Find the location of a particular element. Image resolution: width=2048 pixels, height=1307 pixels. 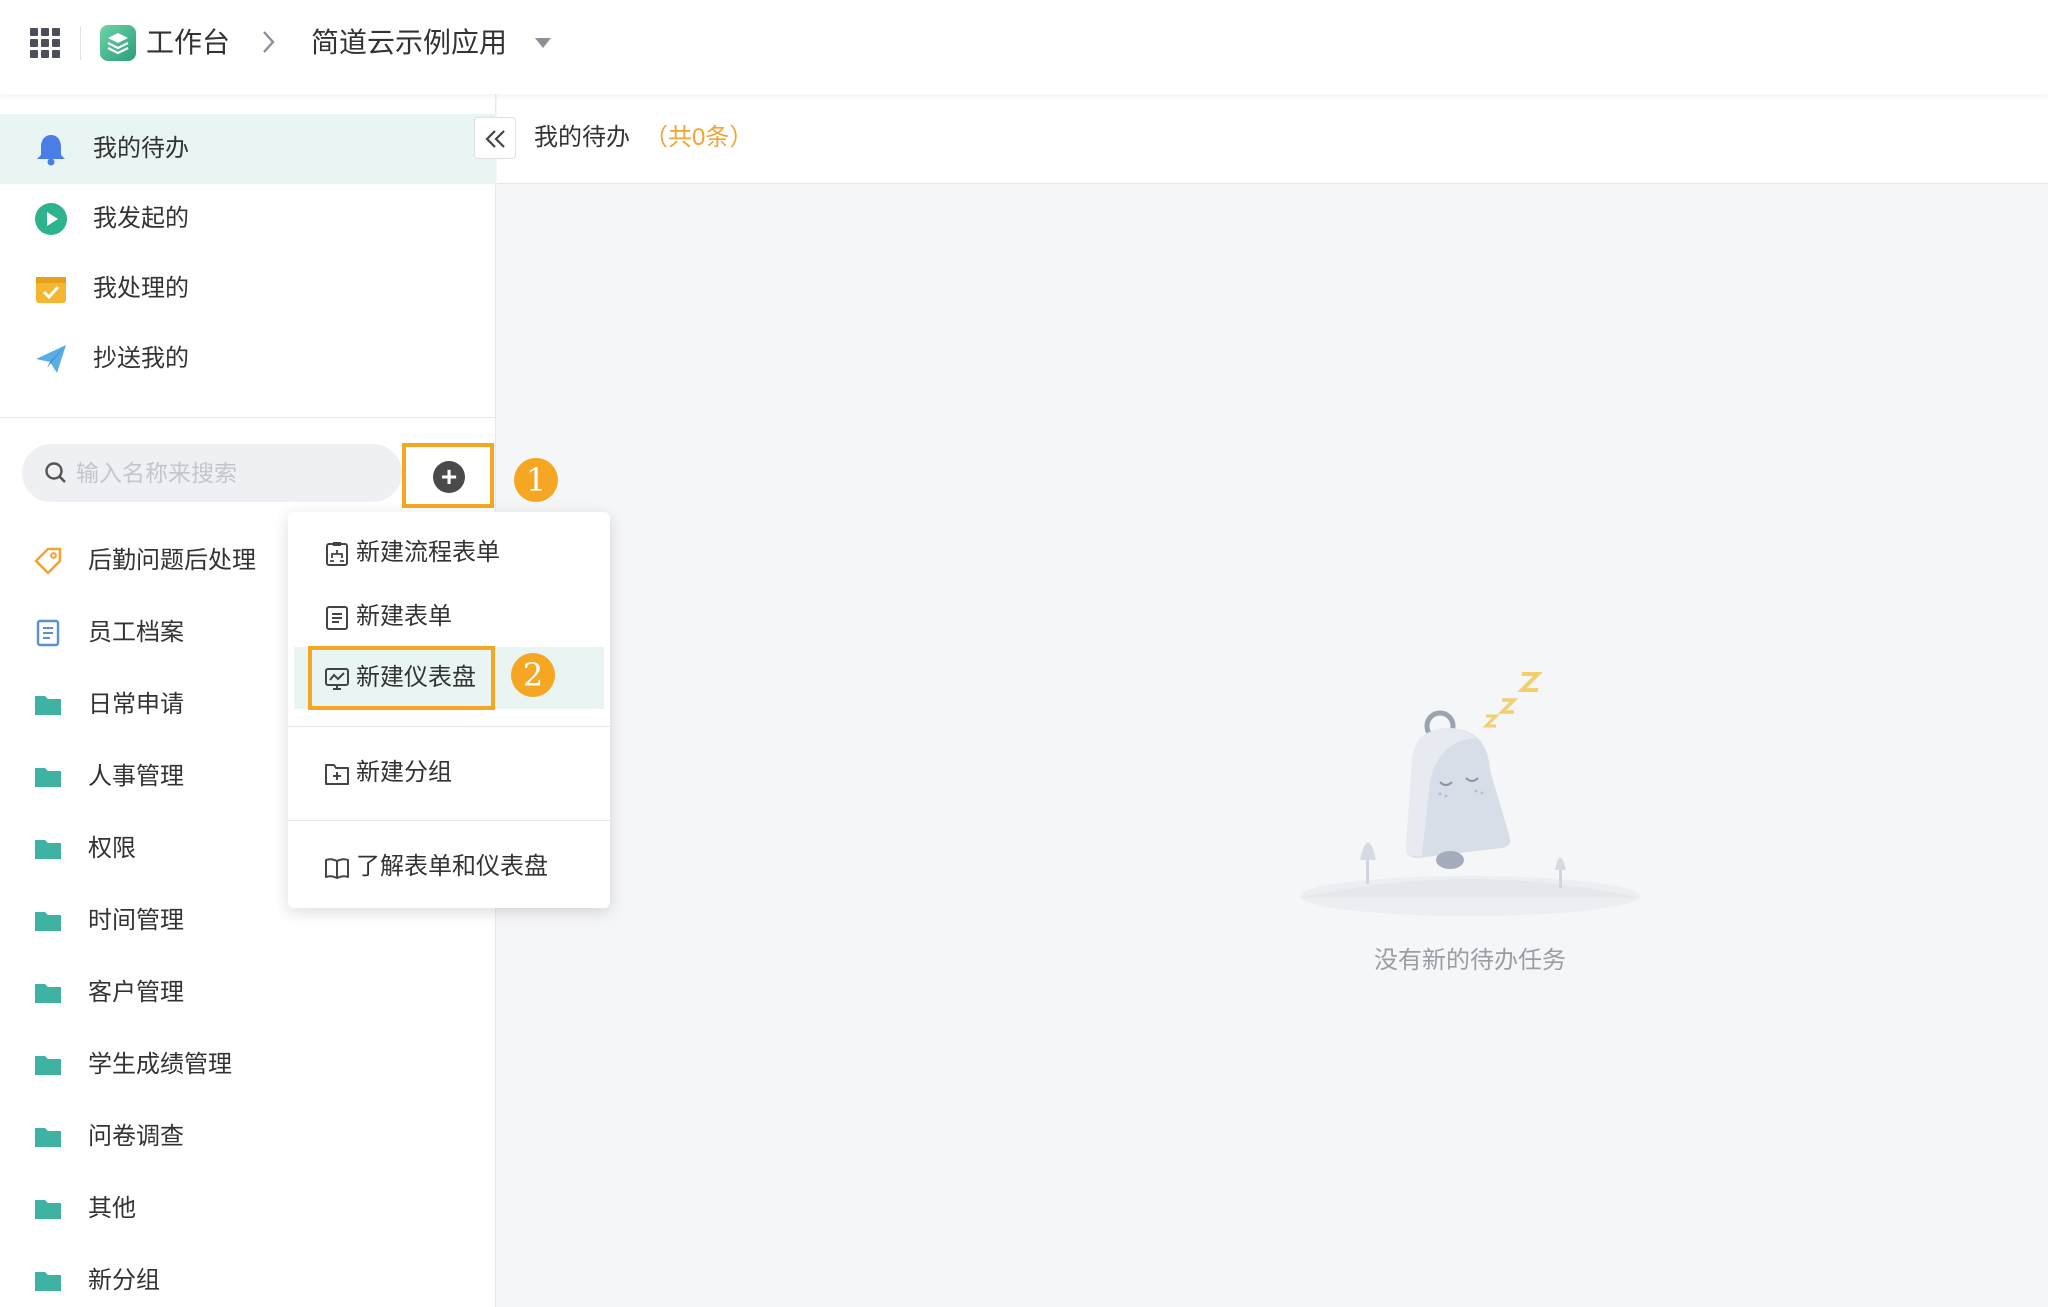

sidebar-item-label: 问卷调查 is located at coordinates (136, 1136).